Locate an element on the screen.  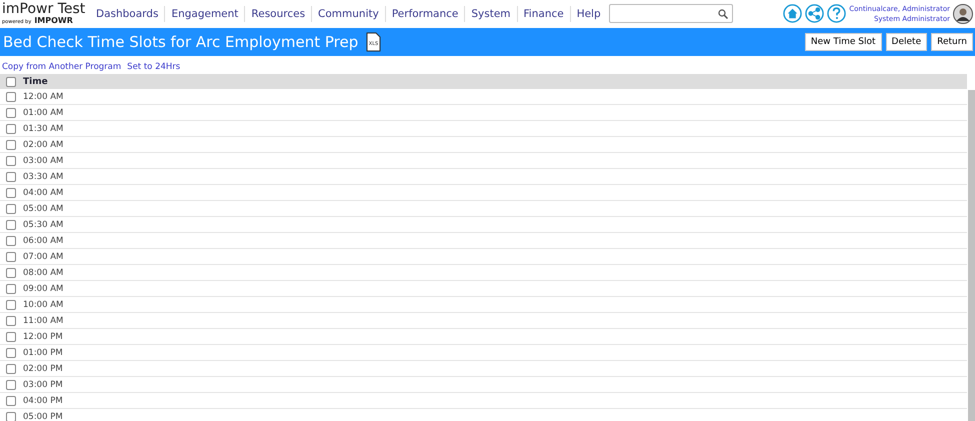
nav-link: Performance is located at coordinates (426, 14).